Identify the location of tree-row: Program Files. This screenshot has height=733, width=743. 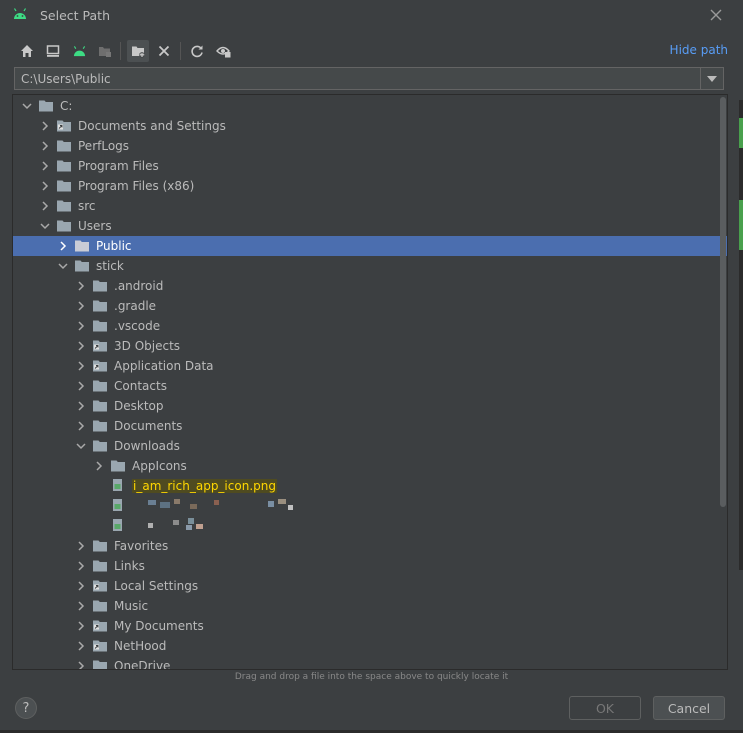
(370, 166).